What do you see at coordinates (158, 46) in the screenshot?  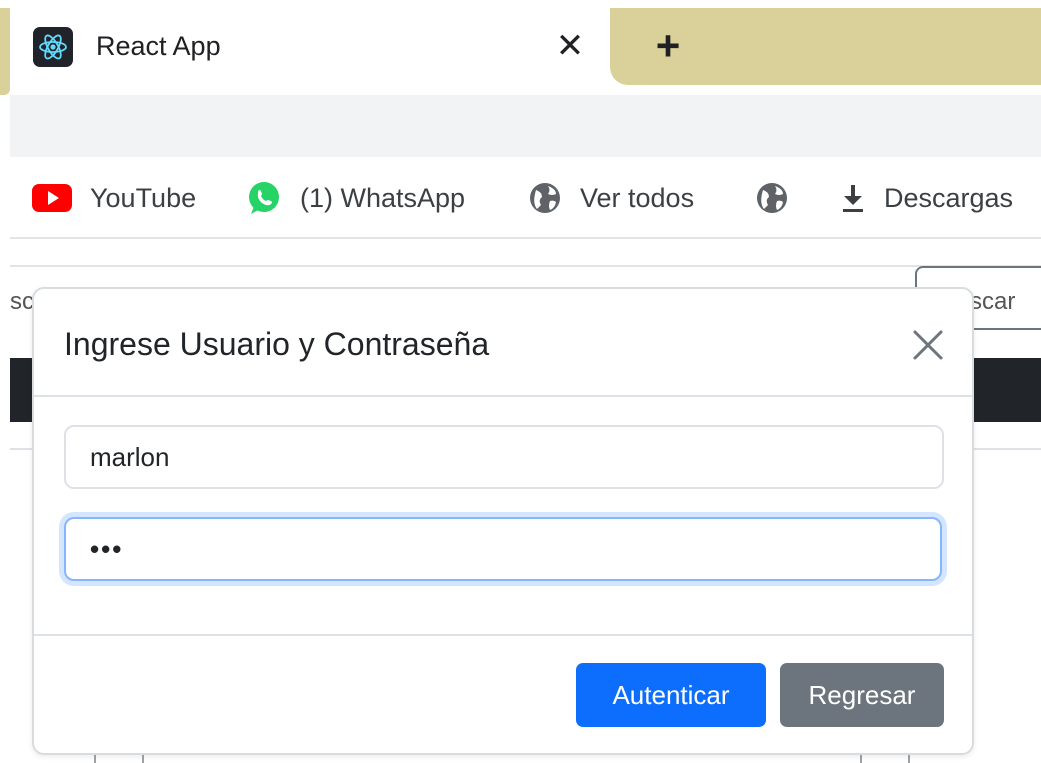 I see `tab-title: React App` at bounding box center [158, 46].